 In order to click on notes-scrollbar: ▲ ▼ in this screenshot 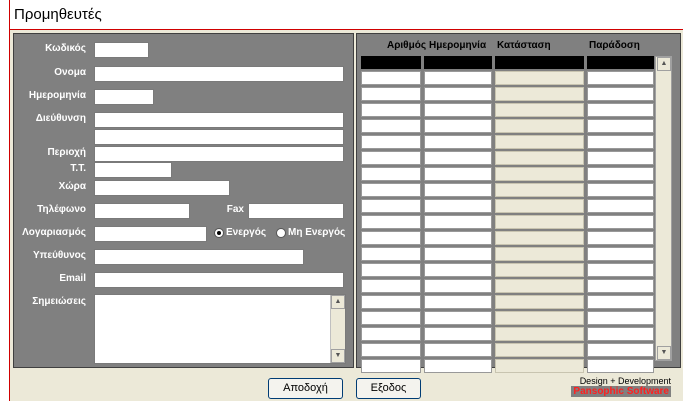, I will do `click(337, 329)`.